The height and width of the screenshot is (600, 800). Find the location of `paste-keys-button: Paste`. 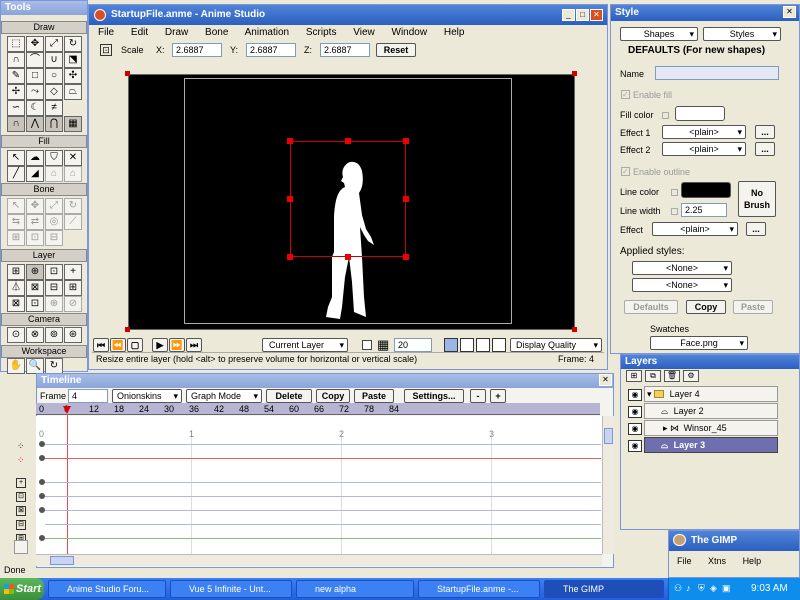

paste-keys-button: Paste is located at coordinates (374, 396).